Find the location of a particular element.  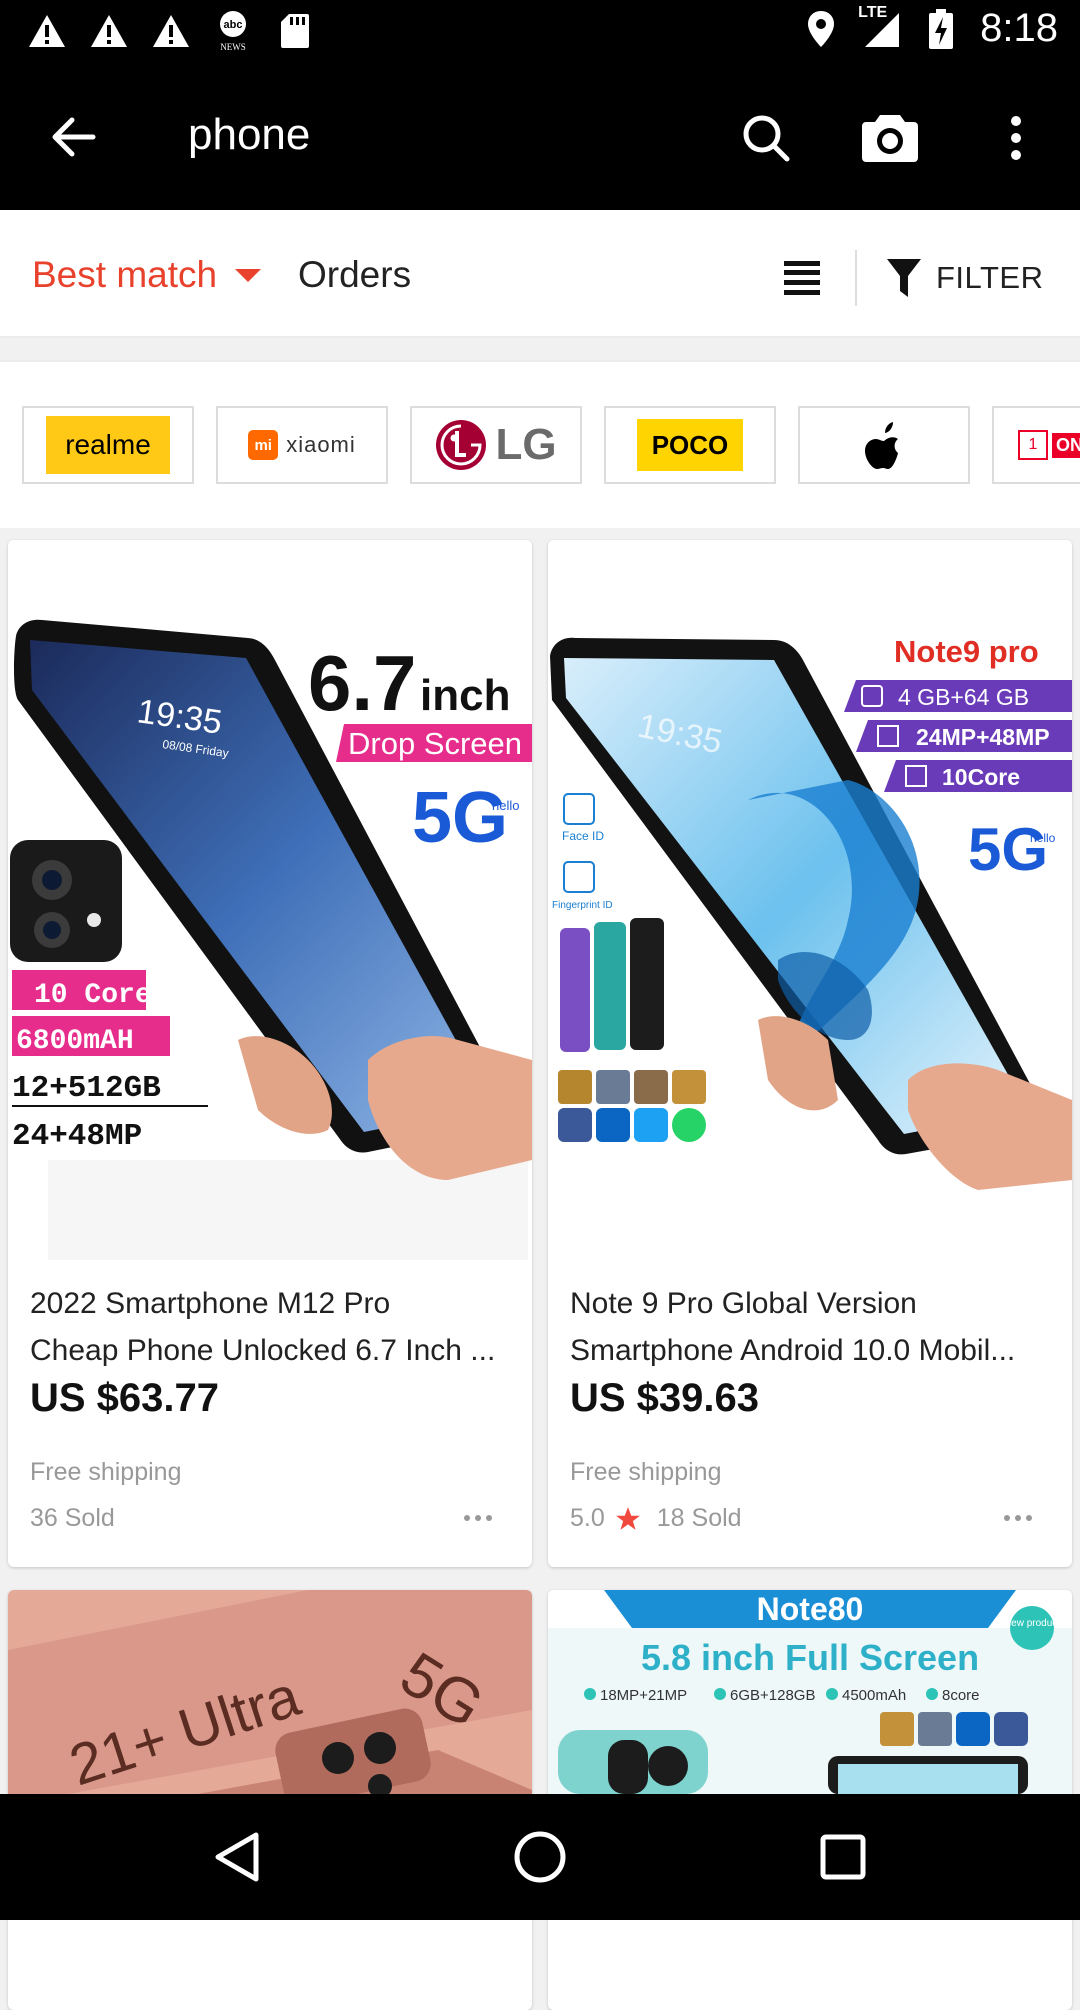

more-vert-icon is located at coordinates (1016, 138).